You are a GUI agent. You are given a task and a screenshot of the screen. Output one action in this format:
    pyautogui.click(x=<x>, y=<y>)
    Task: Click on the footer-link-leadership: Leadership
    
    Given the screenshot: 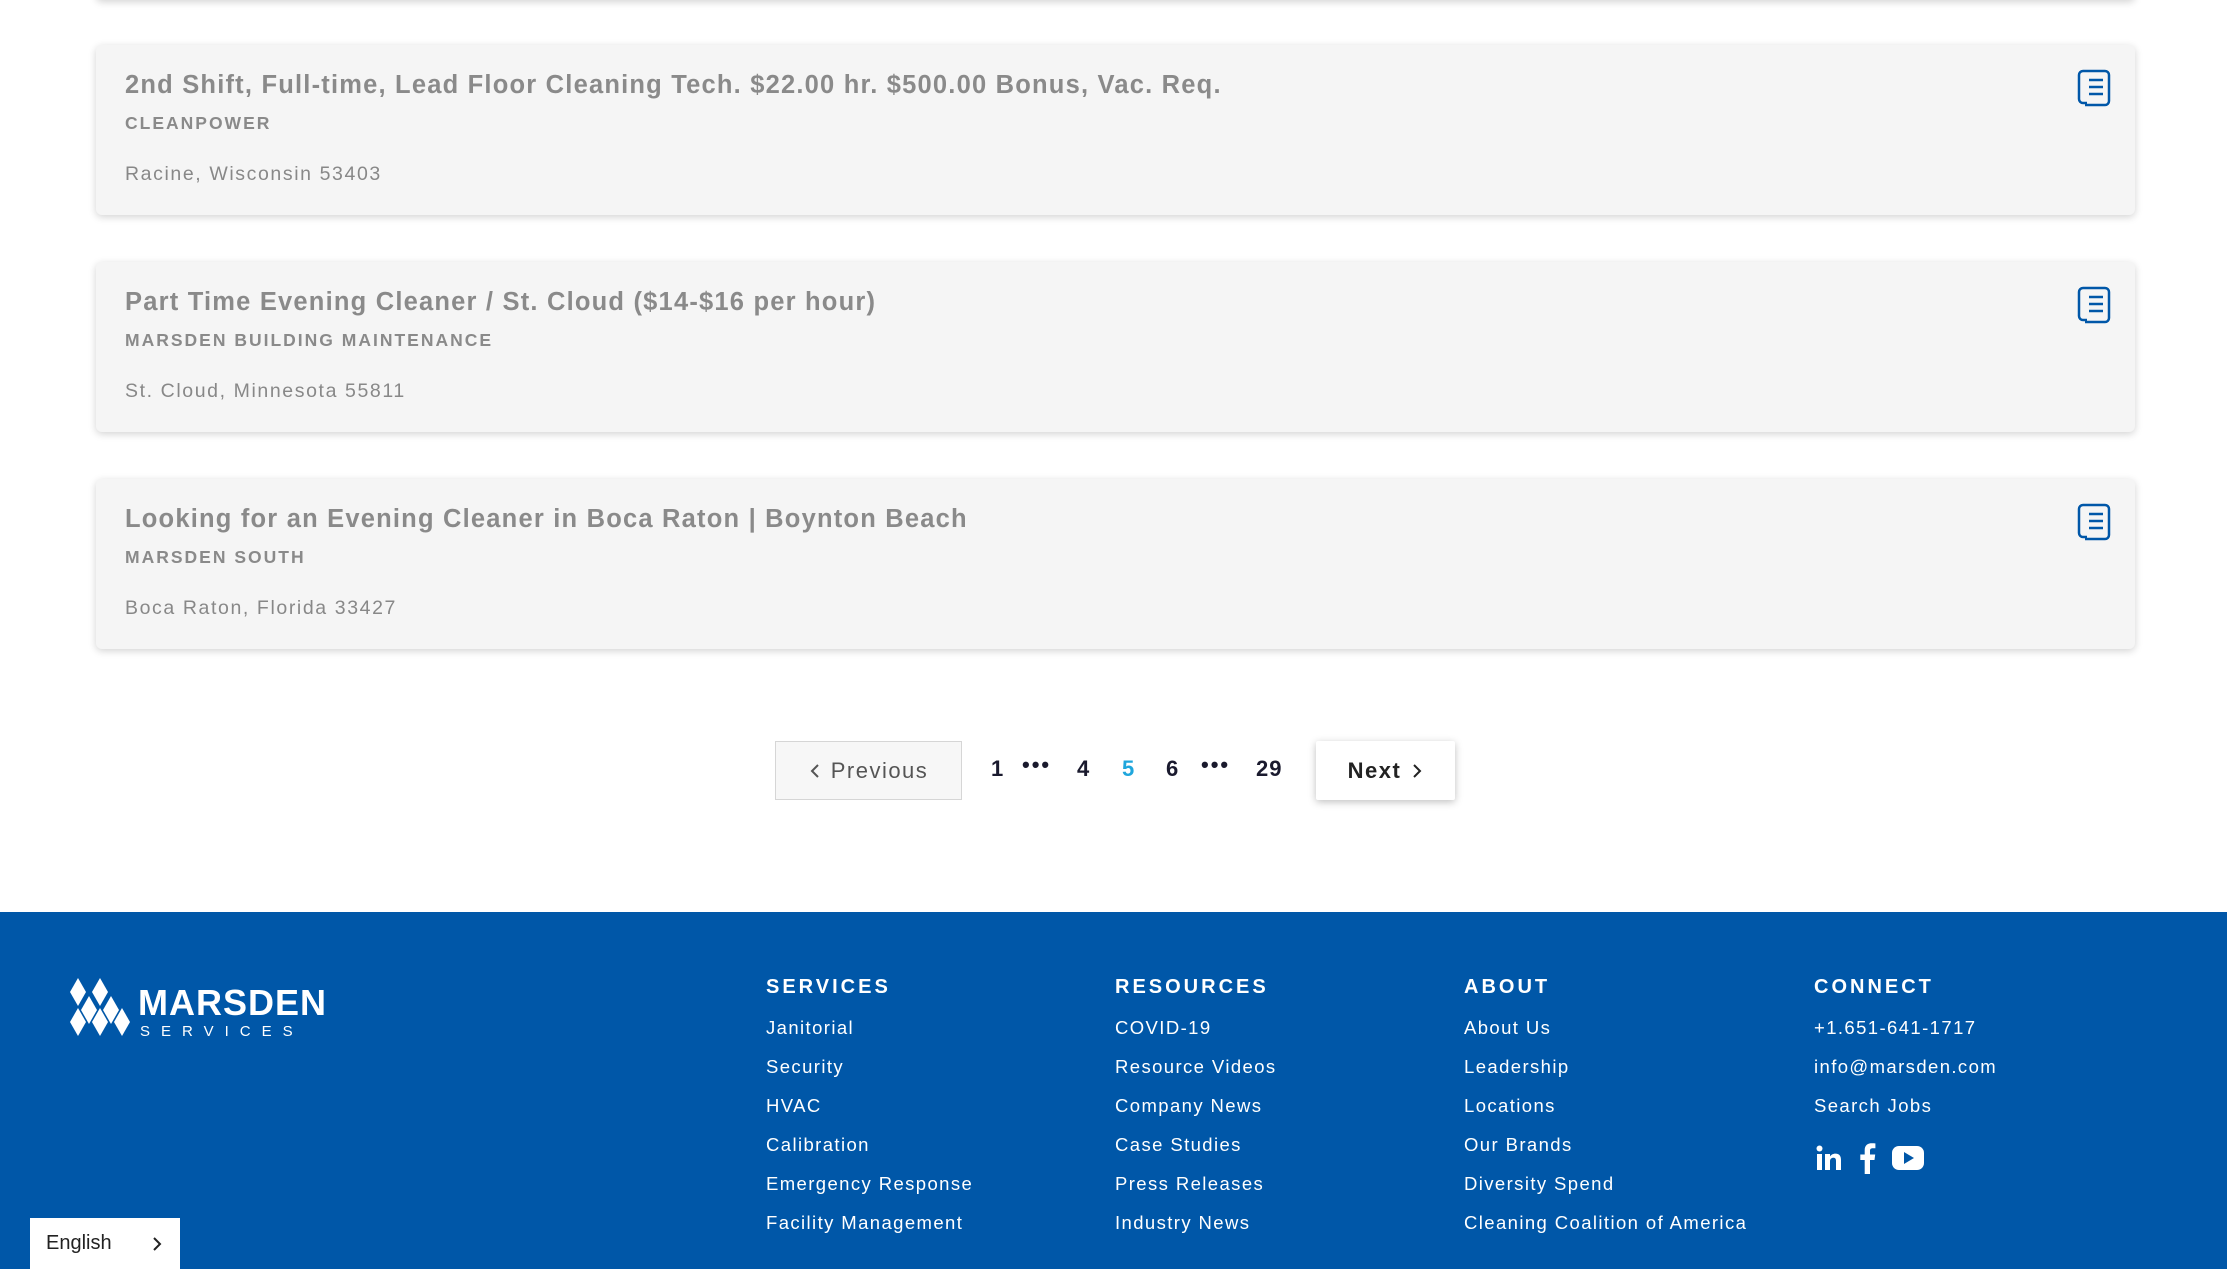 What is the action you would take?
    pyautogui.click(x=1605, y=1072)
    